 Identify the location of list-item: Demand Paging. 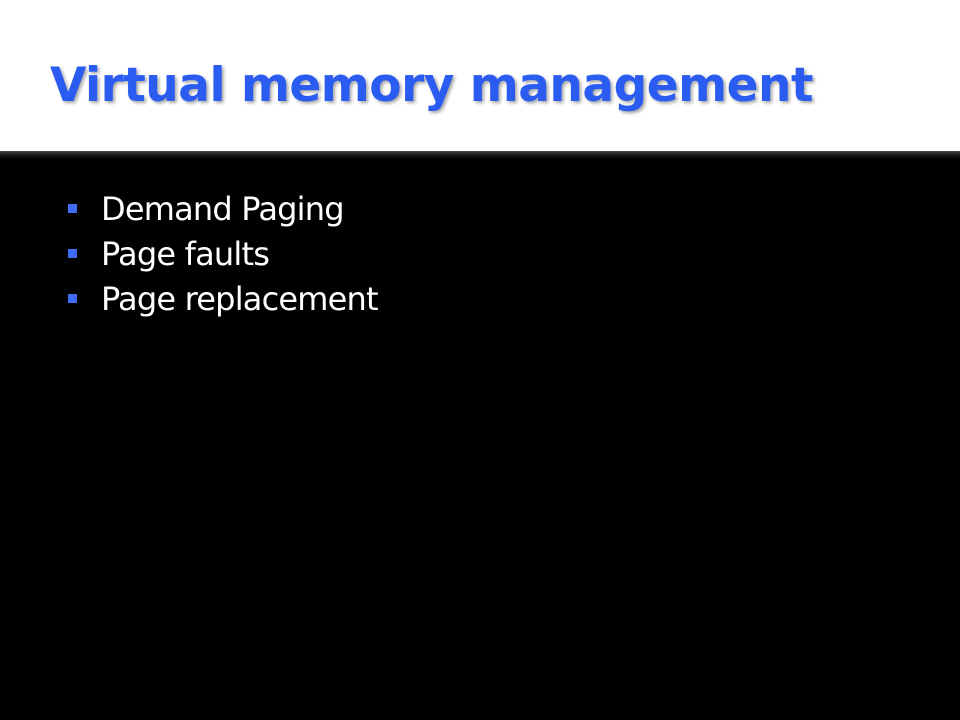
(223, 208).